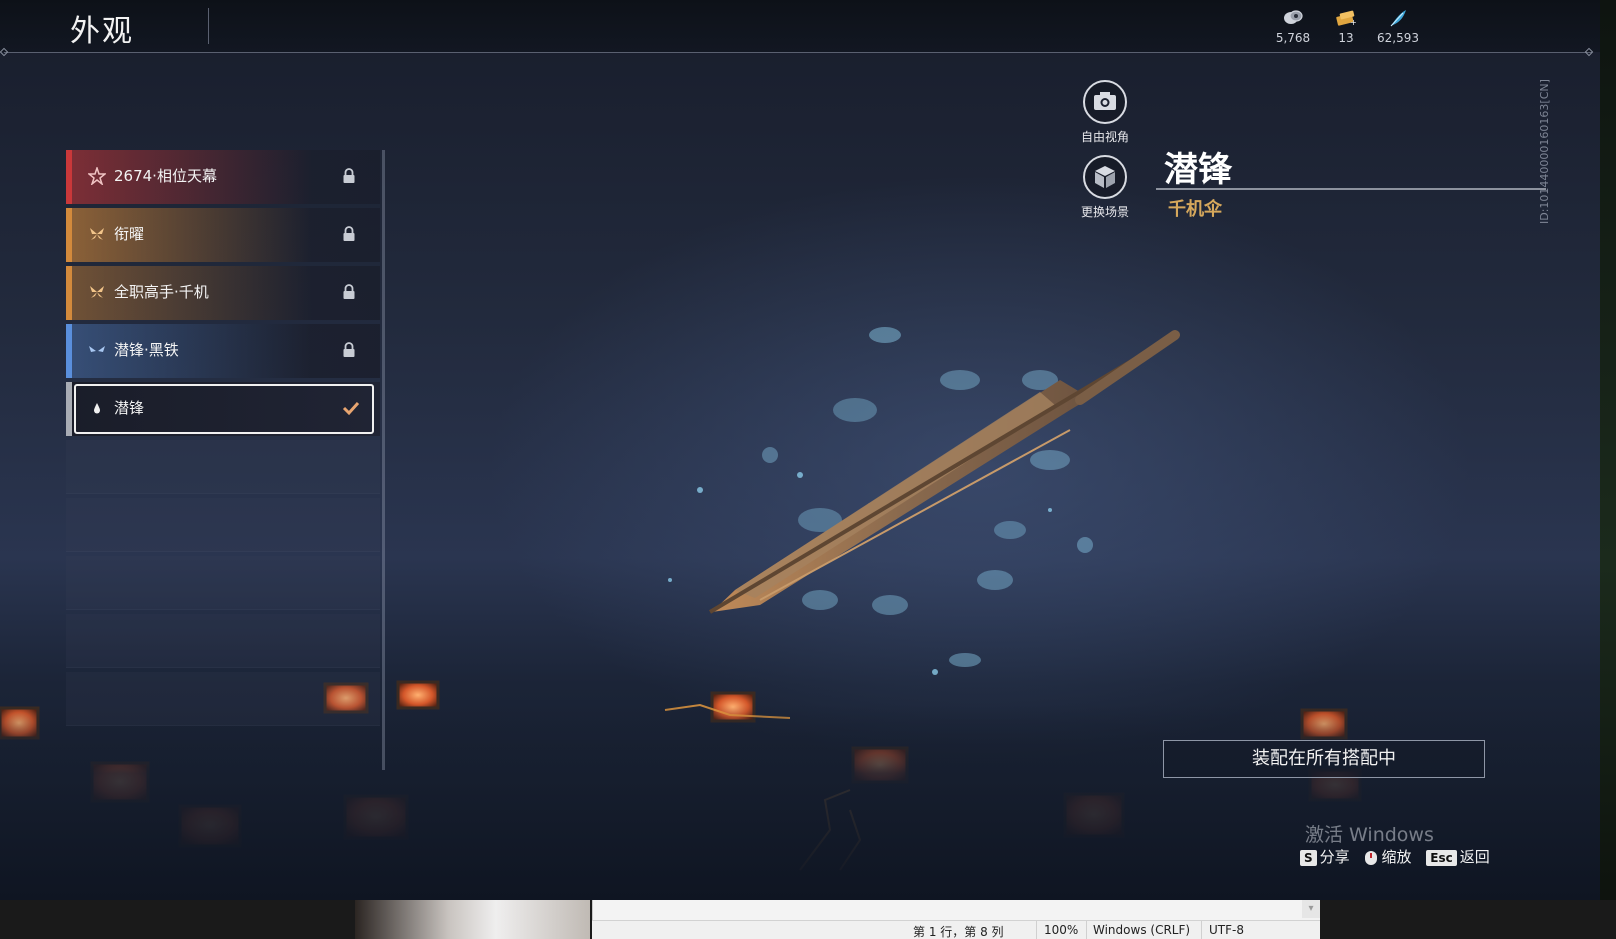 This screenshot has width=1616, height=939. I want to click on skin-item-label: 2674·相位天幕, so click(165, 176).